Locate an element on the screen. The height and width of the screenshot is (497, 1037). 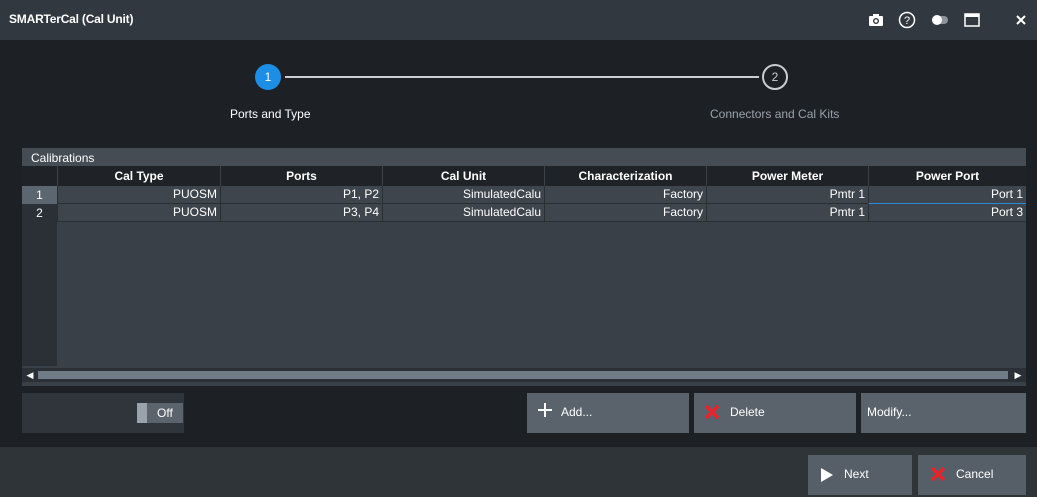
column-header: Cal Unit is located at coordinates (463, 176).